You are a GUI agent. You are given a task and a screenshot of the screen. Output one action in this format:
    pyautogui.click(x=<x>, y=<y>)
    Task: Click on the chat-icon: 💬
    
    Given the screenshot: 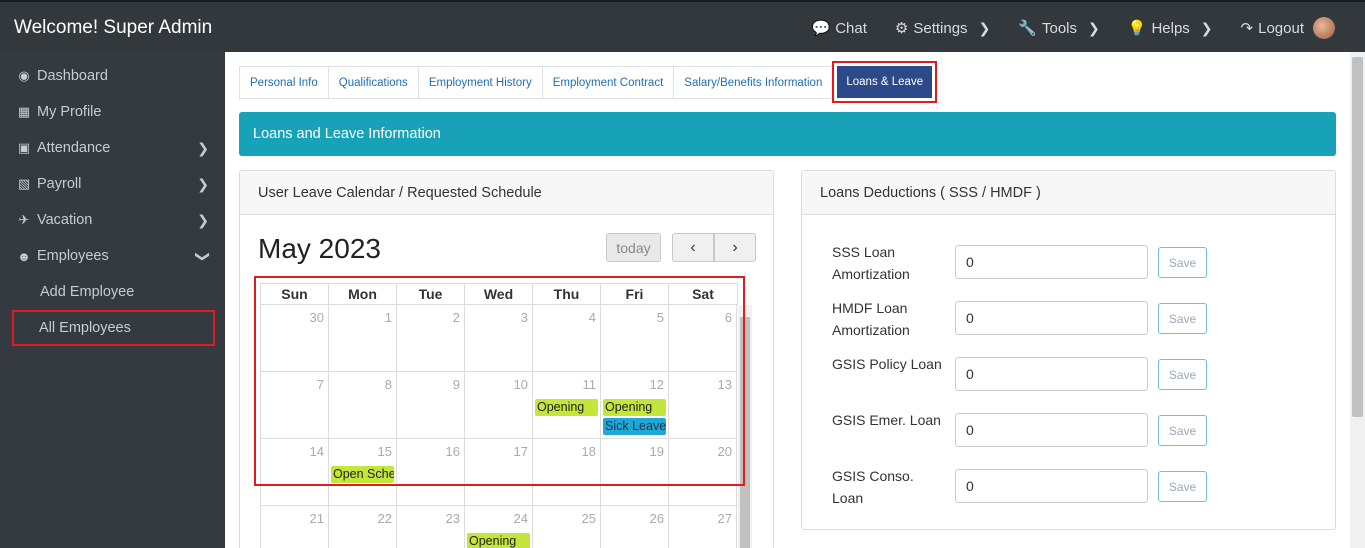 What is the action you would take?
    pyautogui.click(x=821, y=28)
    